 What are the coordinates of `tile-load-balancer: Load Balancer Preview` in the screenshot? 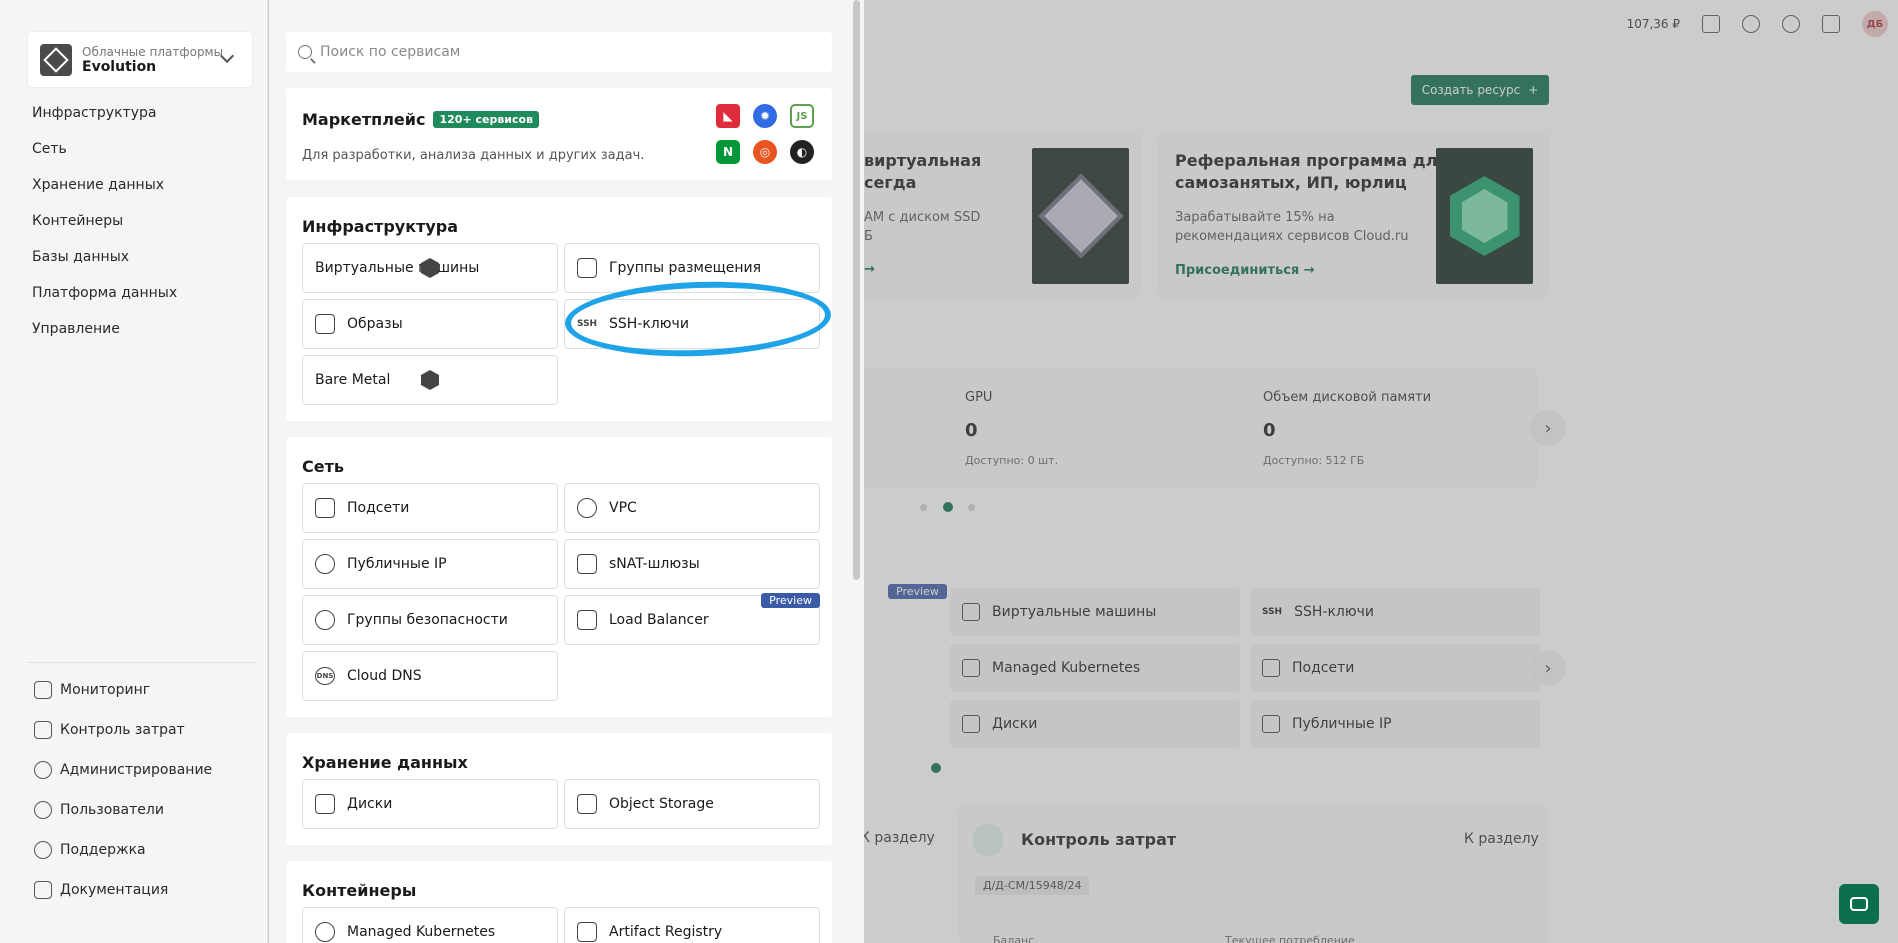 It's located at (692, 619).